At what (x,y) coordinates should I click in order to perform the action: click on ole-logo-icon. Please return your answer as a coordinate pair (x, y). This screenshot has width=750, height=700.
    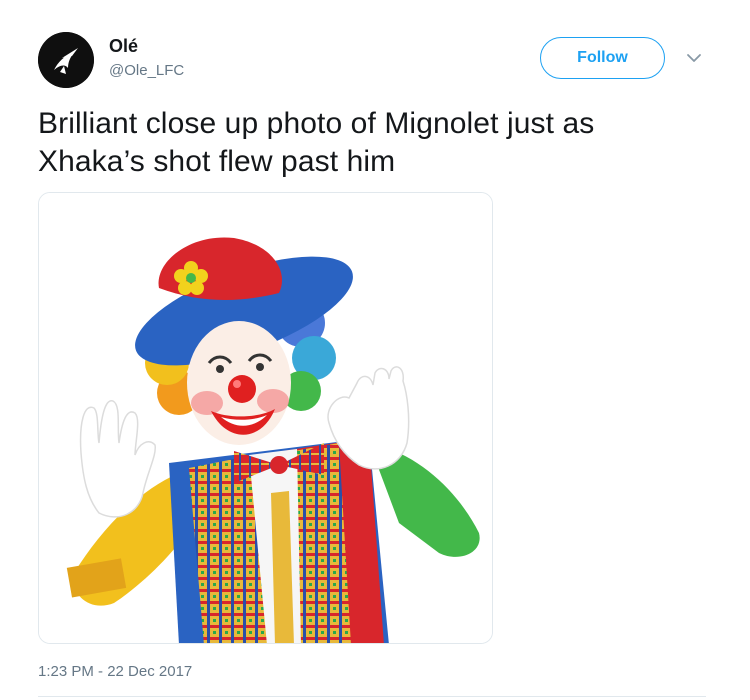
    Looking at the image, I should click on (66, 60).